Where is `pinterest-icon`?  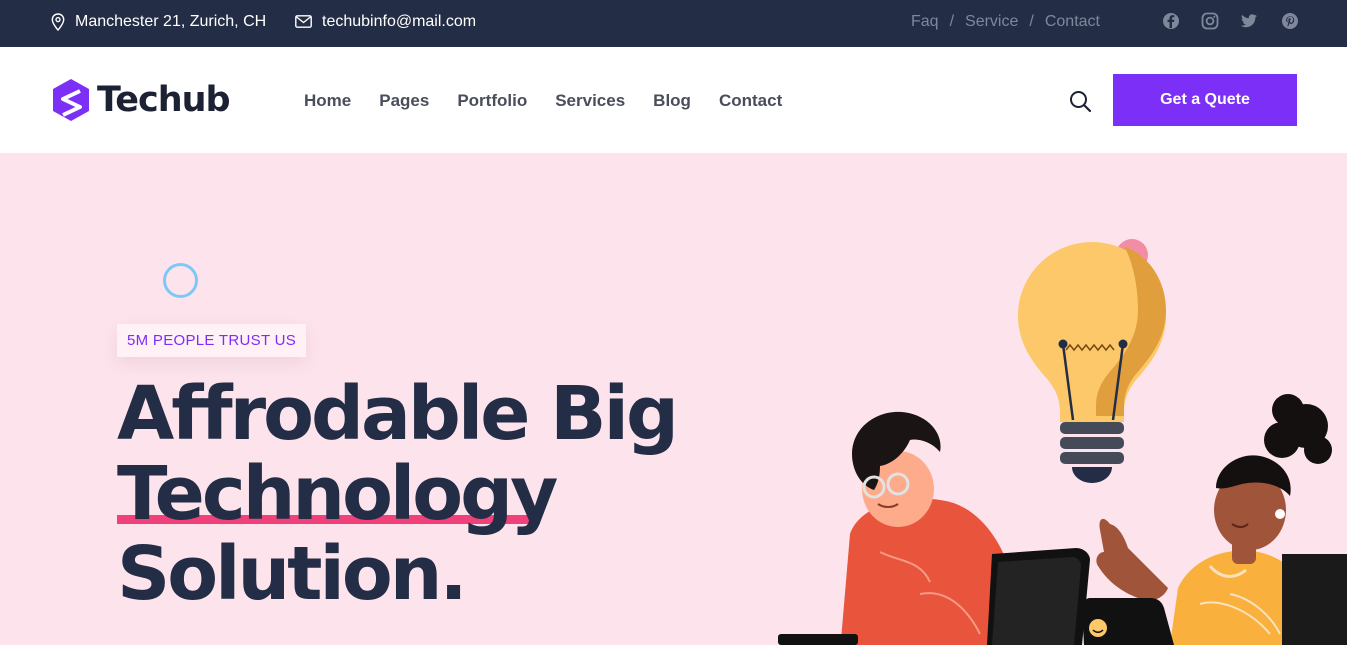
pinterest-icon is located at coordinates (1290, 21).